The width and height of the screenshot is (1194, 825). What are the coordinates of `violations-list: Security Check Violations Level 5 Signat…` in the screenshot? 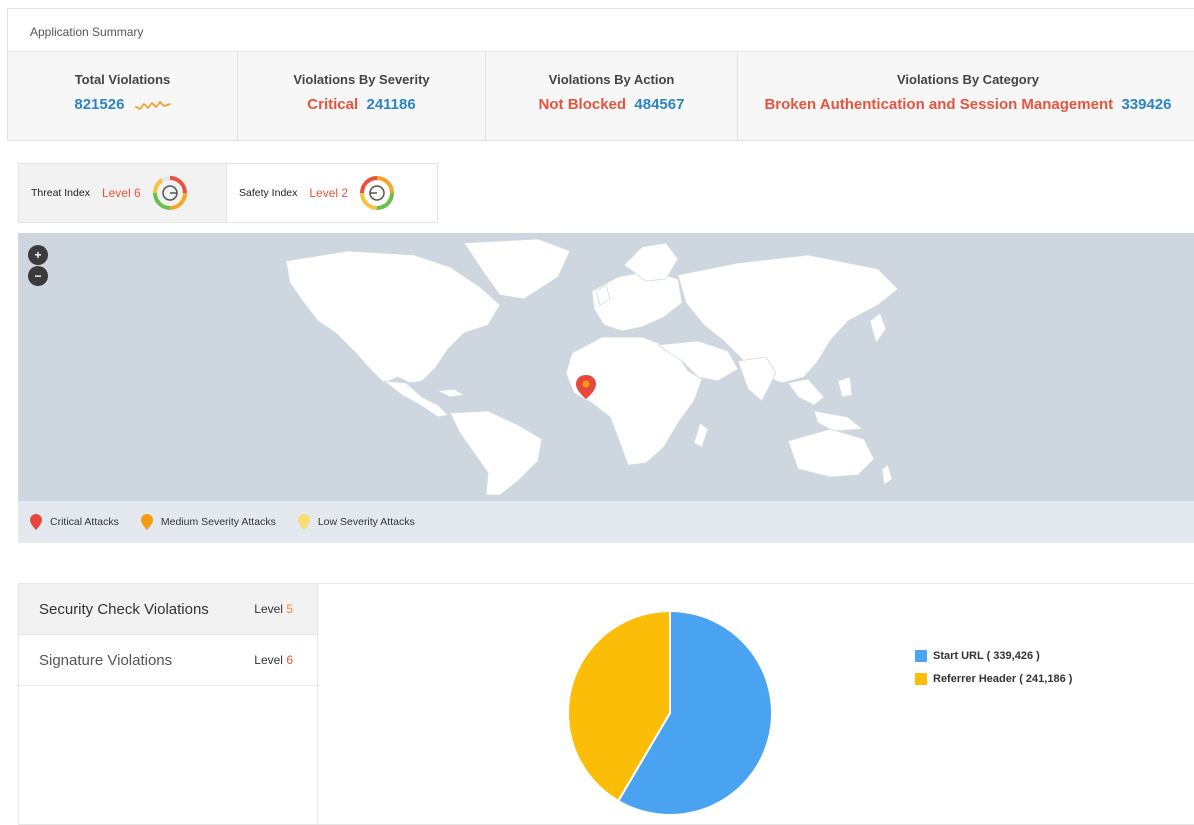 It's located at (168, 704).